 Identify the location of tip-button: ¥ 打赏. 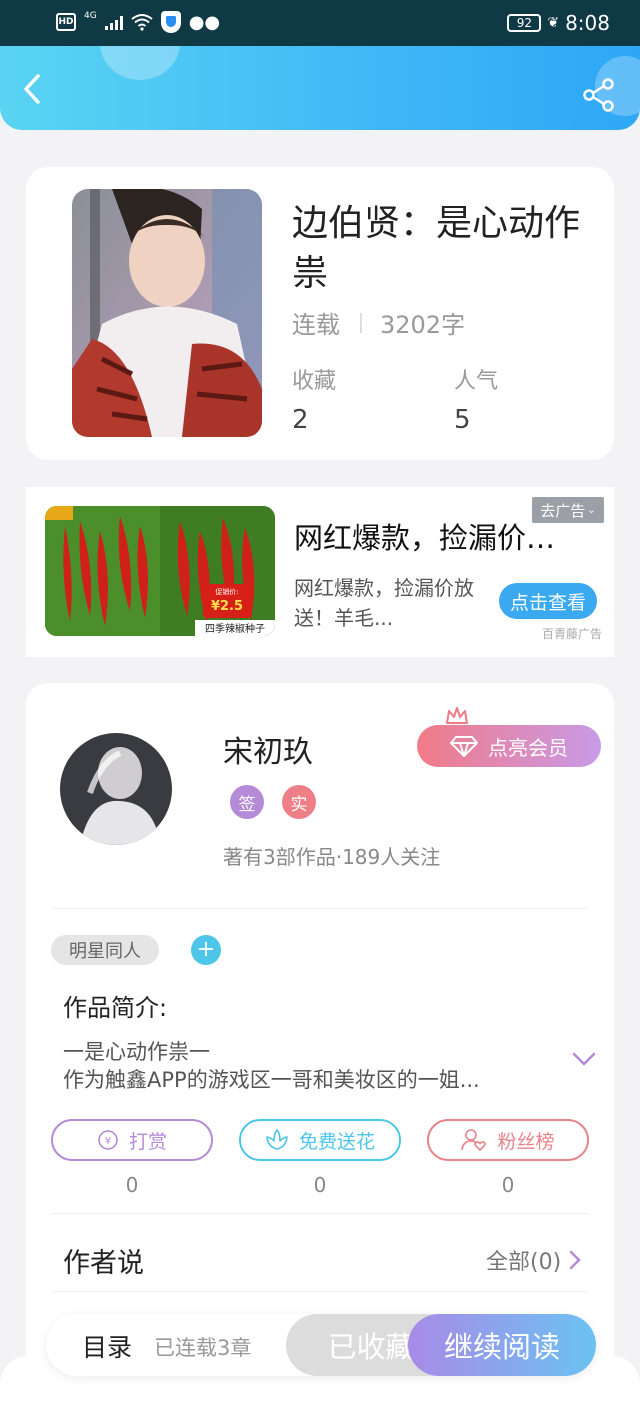
(132, 1140).